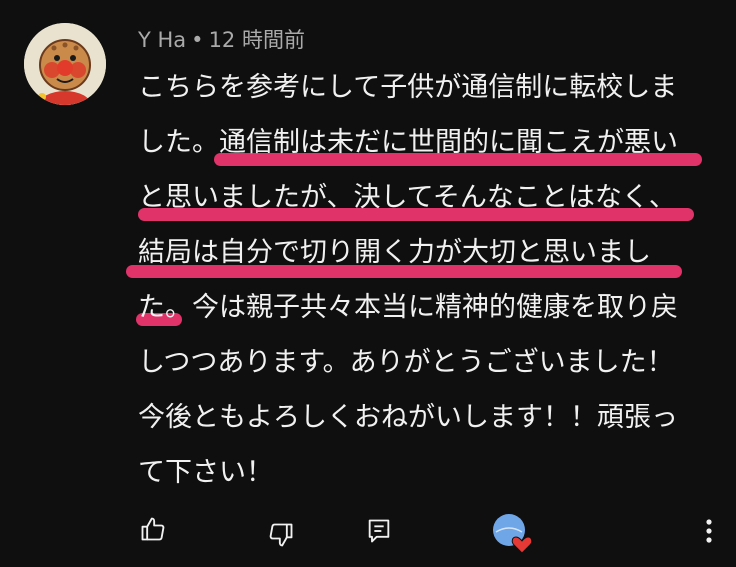 Image resolution: width=736 pixels, height=567 pixels. What do you see at coordinates (394, 252) in the screenshot?
I see `comment-line-text: 結局は自分で切り開く力が大切と思いまし` at bounding box center [394, 252].